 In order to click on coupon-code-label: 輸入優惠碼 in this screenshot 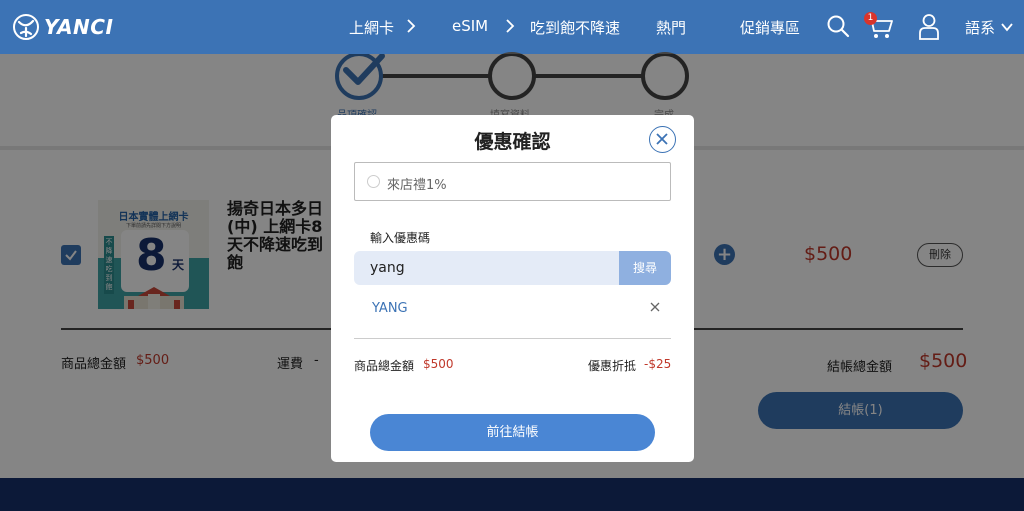, I will do `click(400, 238)`.